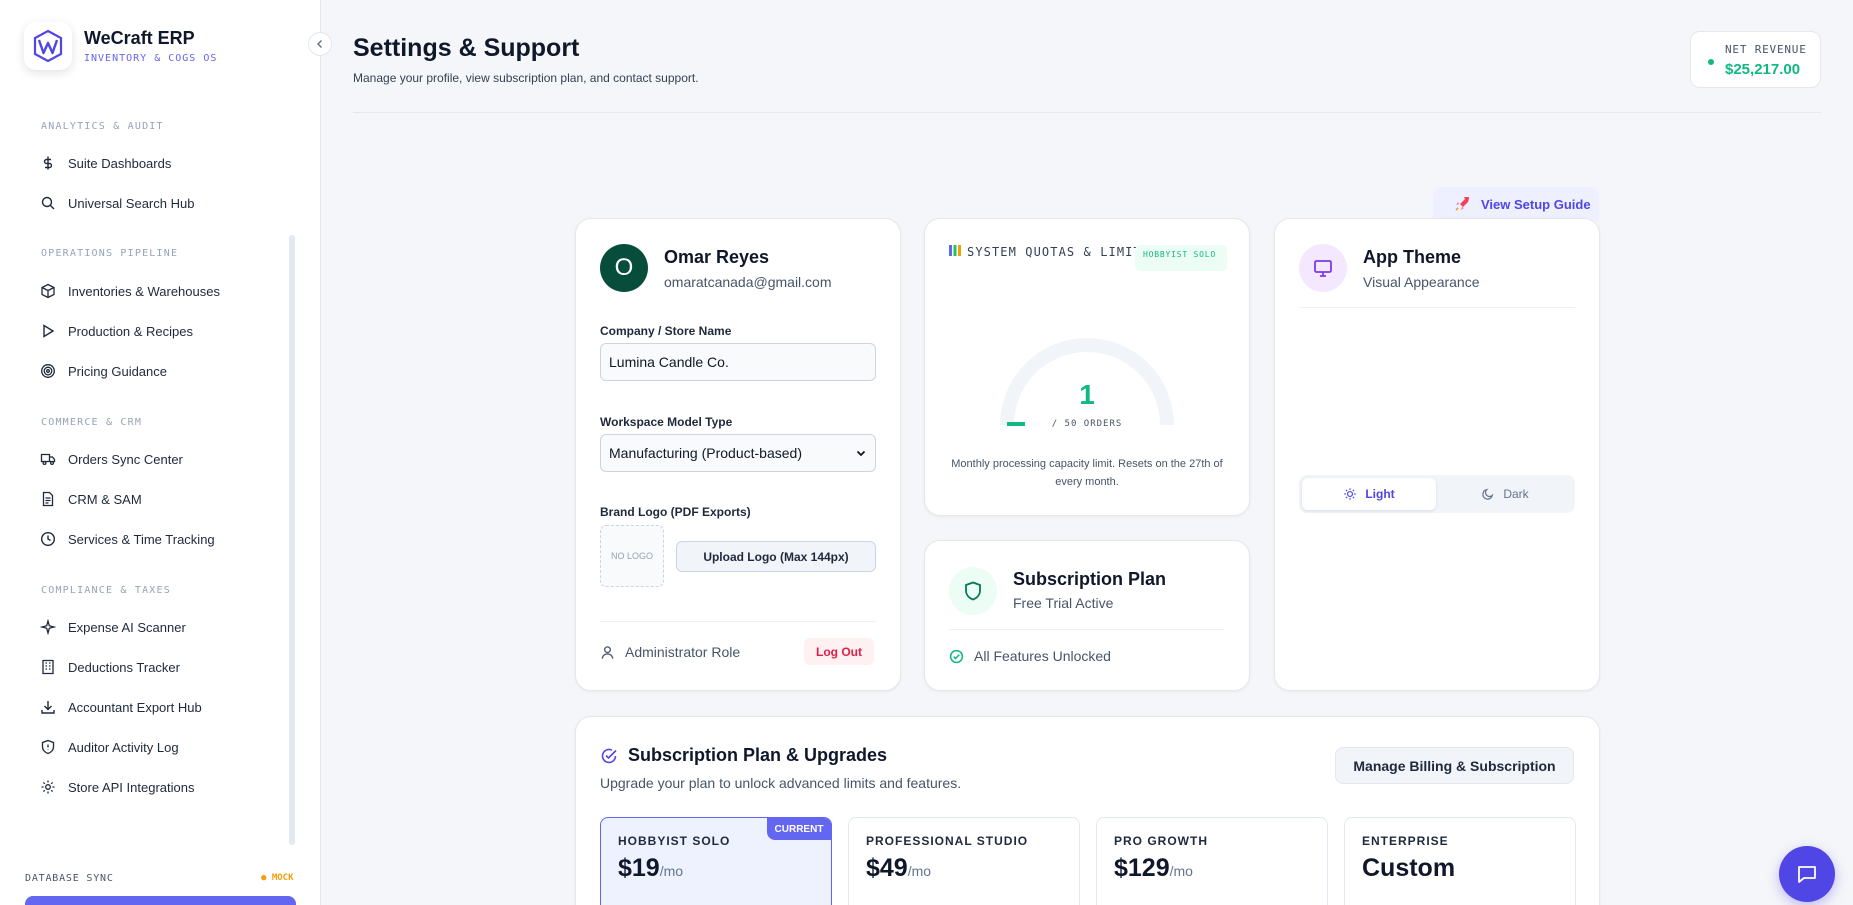 The image size is (1853, 905). What do you see at coordinates (716, 861) in the screenshot?
I see `plan-card-hobbyist: CURRENT HOBBYIST SOLO $19/mo` at bounding box center [716, 861].